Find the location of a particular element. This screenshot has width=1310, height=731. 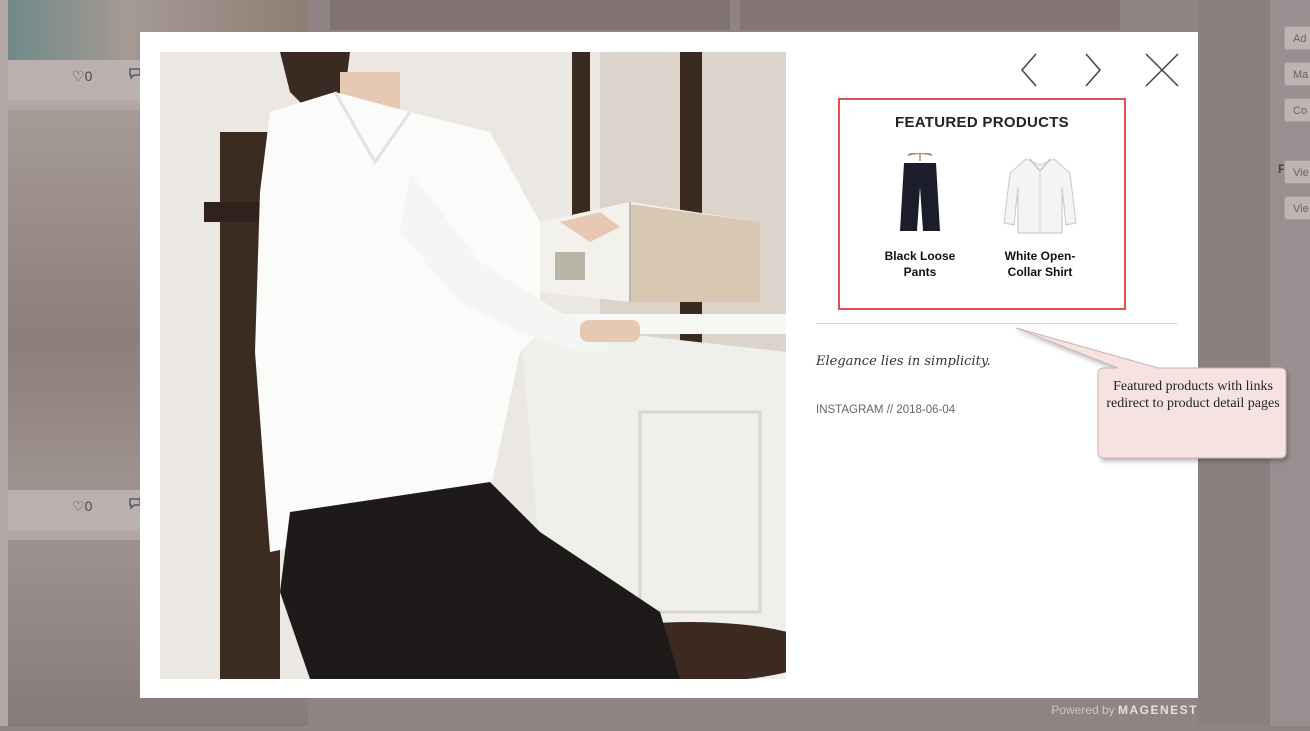

pants-icon is located at coordinates (920, 192).